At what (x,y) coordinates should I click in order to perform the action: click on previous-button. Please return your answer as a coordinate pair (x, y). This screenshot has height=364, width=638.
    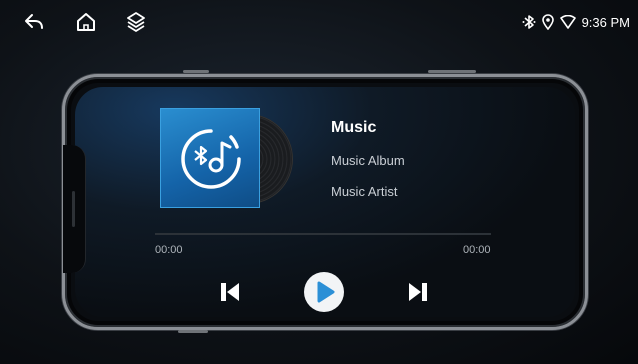
    Looking at the image, I should click on (230, 294).